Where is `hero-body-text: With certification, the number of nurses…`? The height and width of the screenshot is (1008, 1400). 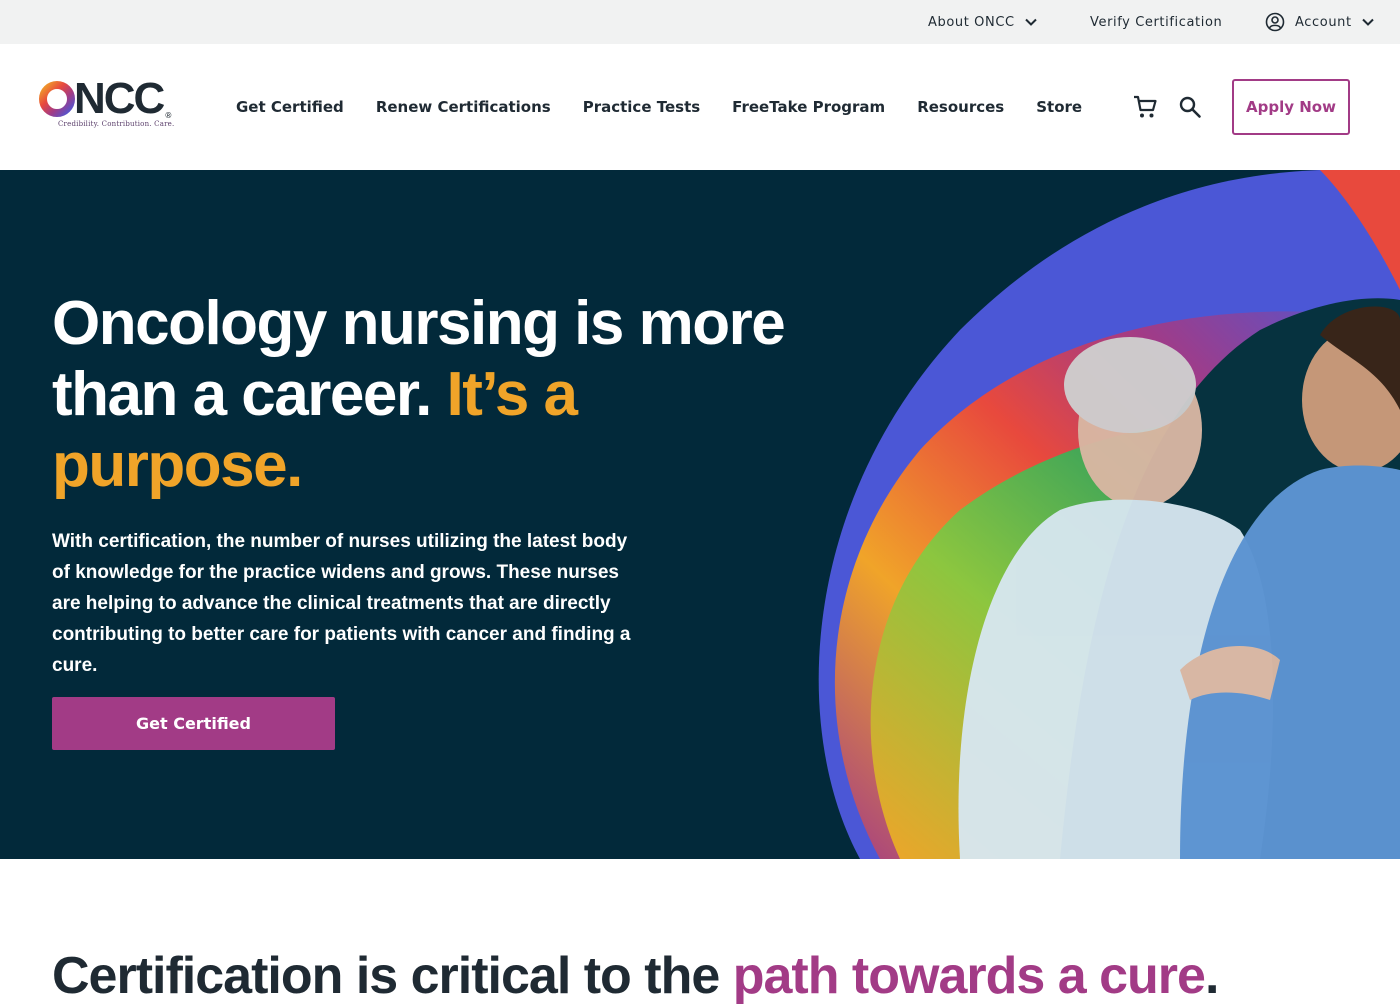 hero-body-text: With certification, the number of nurses… is located at coordinates (341, 603).